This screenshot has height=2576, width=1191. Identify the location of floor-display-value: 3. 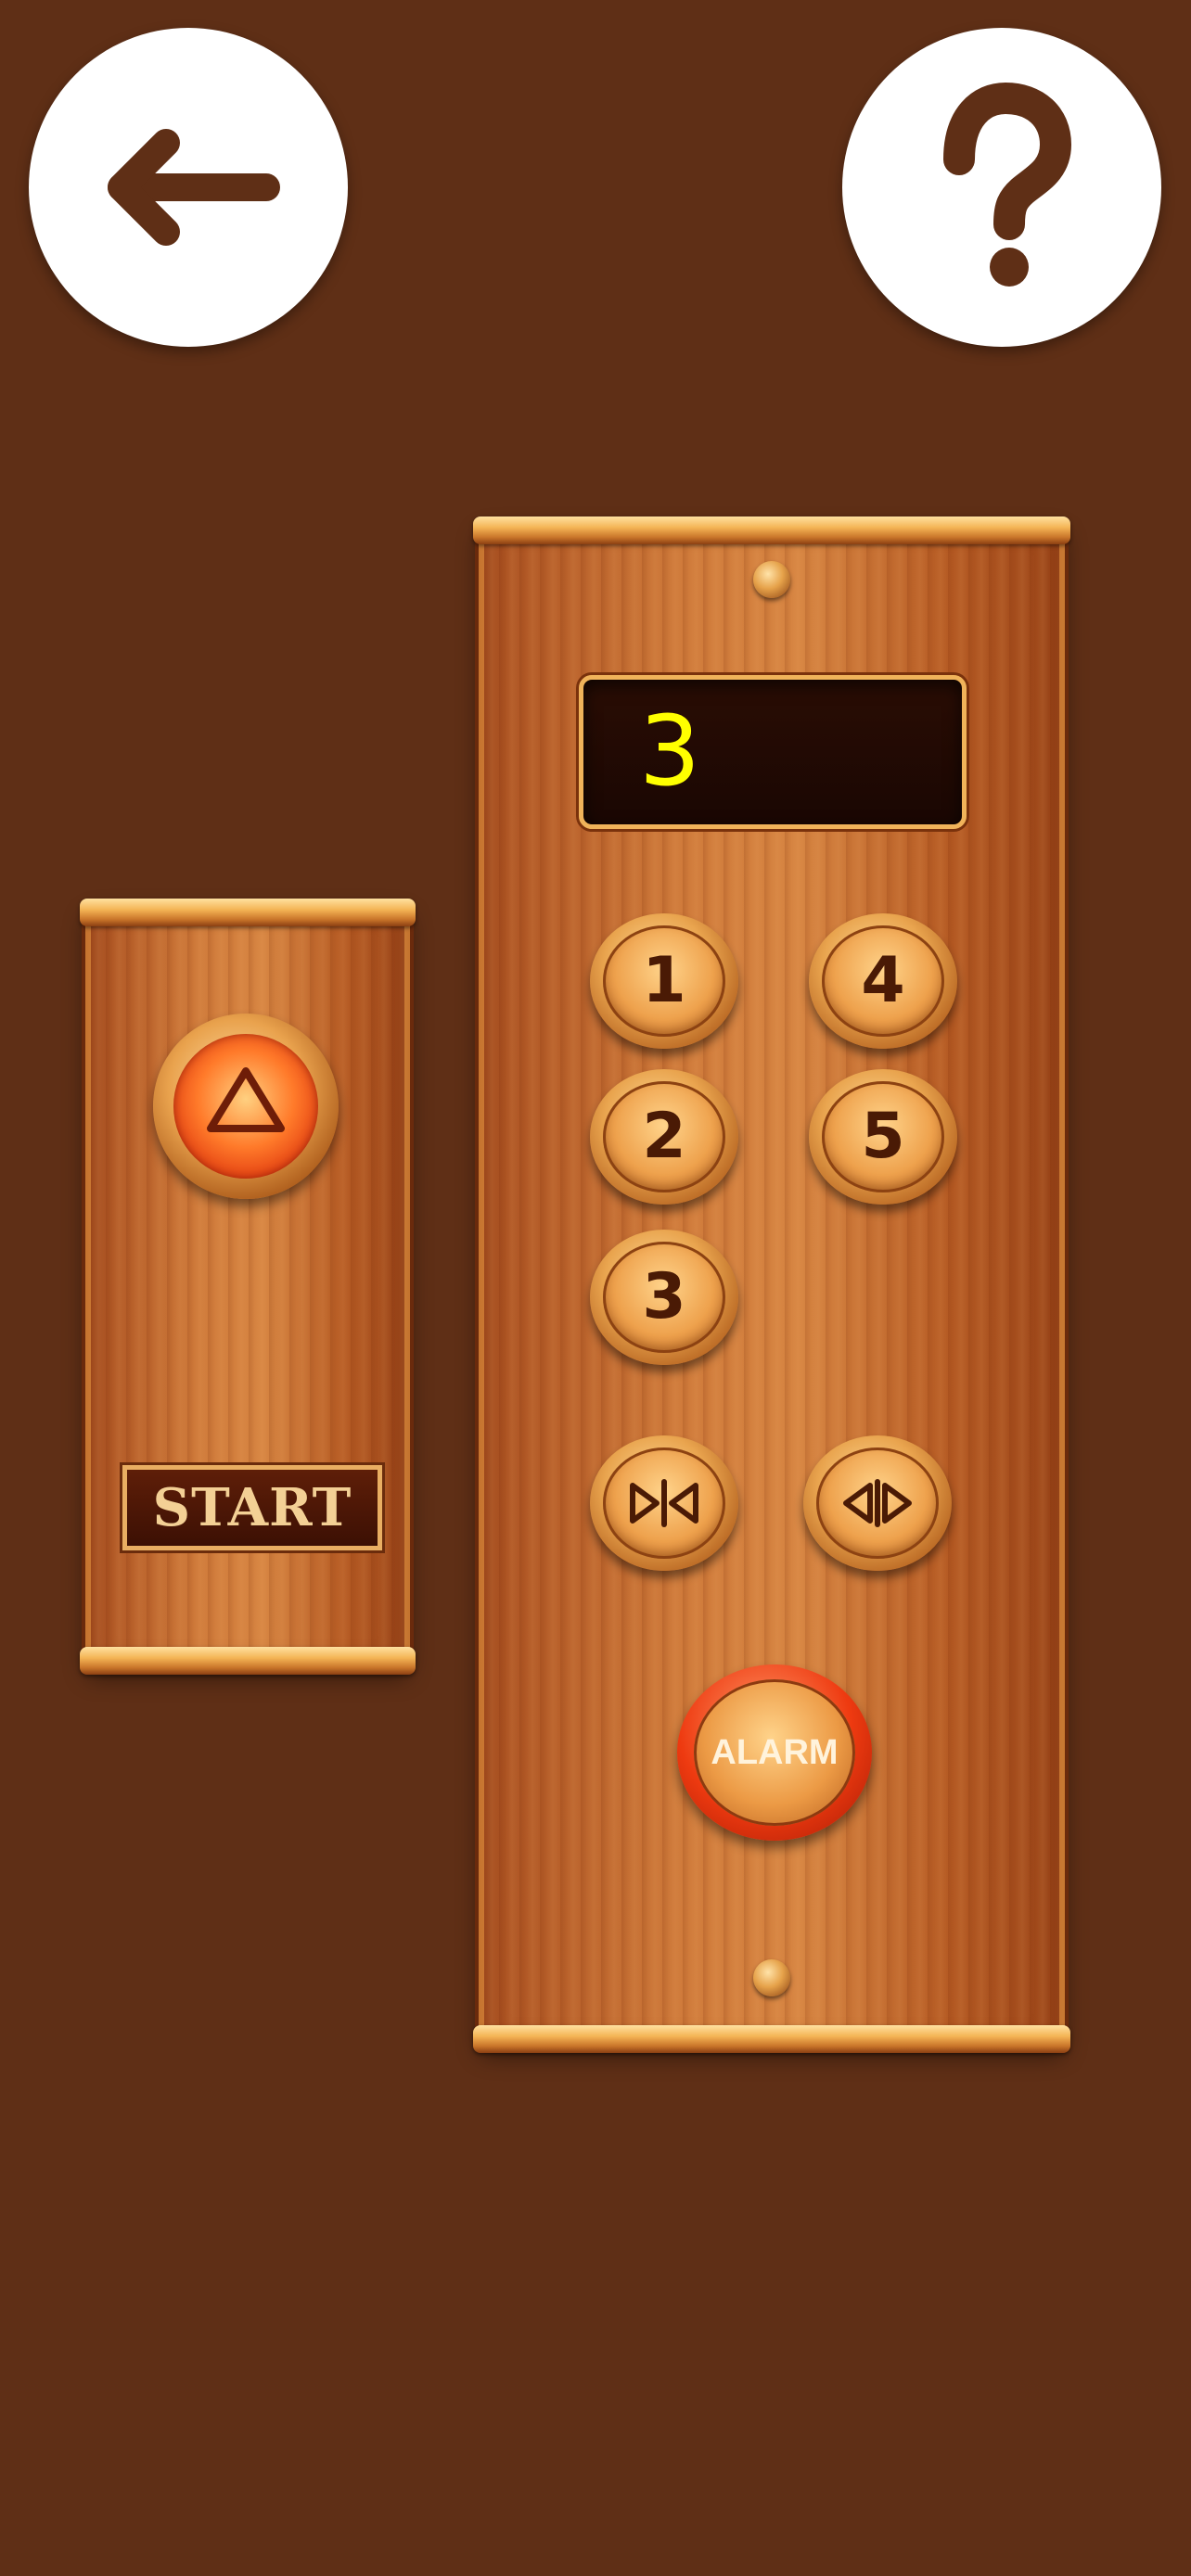
(670, 752).